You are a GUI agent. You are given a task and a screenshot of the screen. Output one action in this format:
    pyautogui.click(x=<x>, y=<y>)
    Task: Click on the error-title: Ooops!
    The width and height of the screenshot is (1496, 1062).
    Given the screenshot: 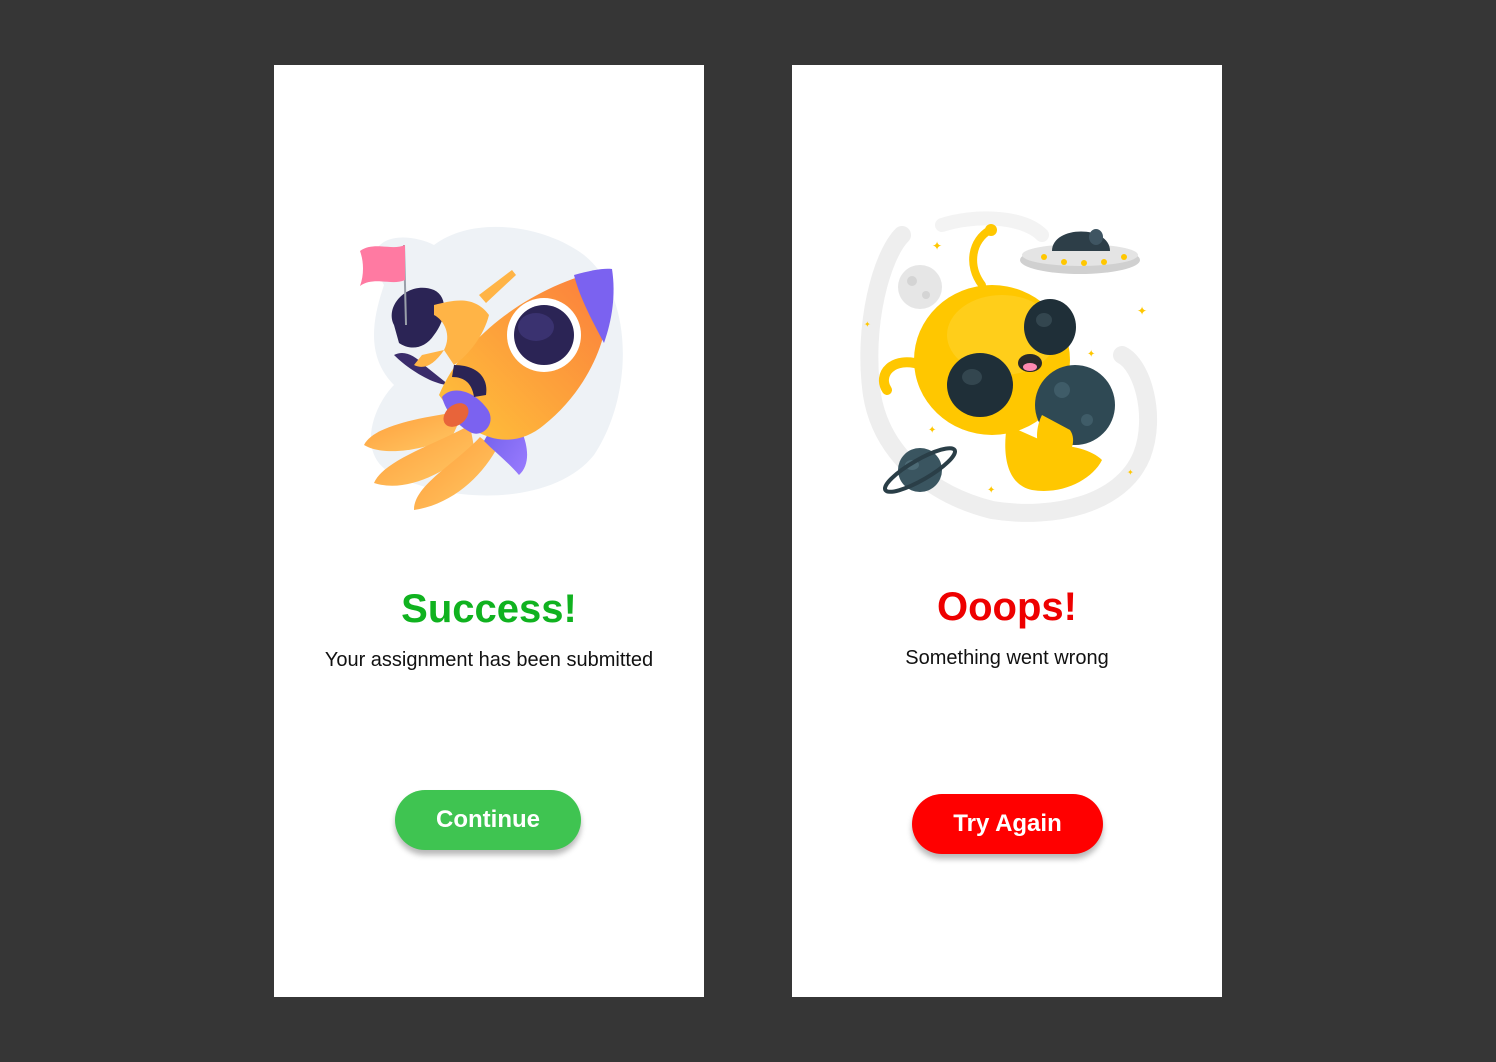 What is the action you would take?
    pyautogui.click(x=1007, y=607)
    